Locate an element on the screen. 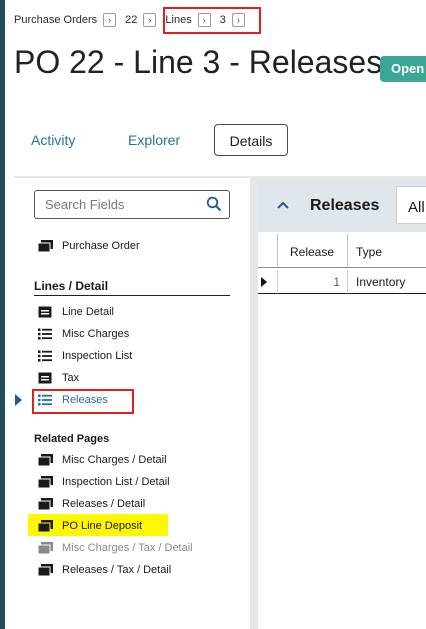 This screenshot has width=426, height=629. breadcrumb-item-purchase-orders: Purchase Orders › is located at coordinates (65, 20).